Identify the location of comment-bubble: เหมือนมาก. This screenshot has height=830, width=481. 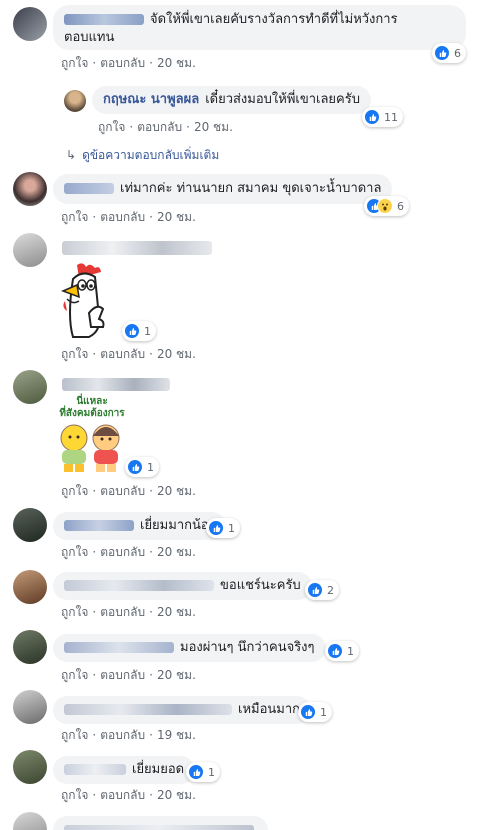
(182, 710).